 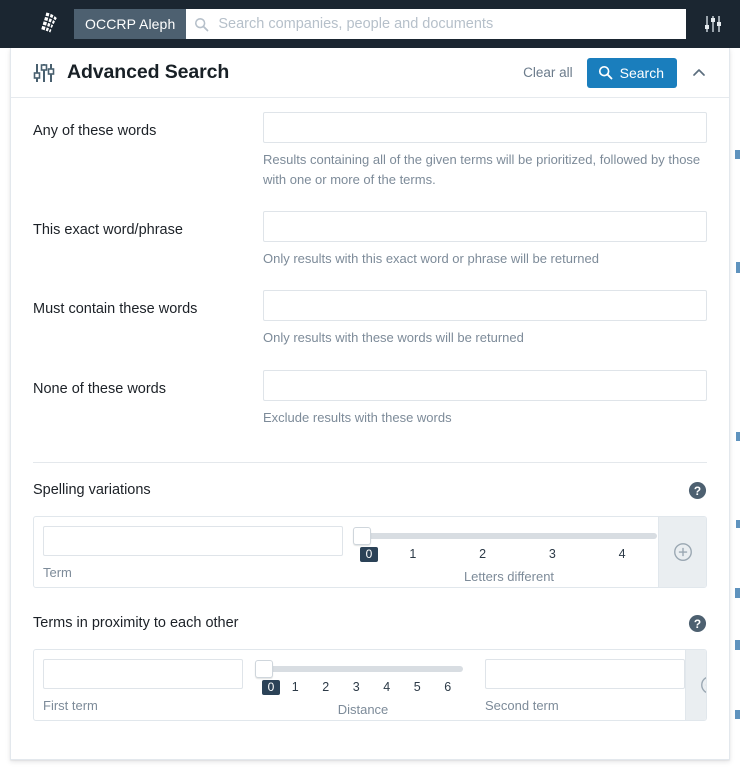 I want to click on spelling-term-column: Term, so click(x=193, y=552).